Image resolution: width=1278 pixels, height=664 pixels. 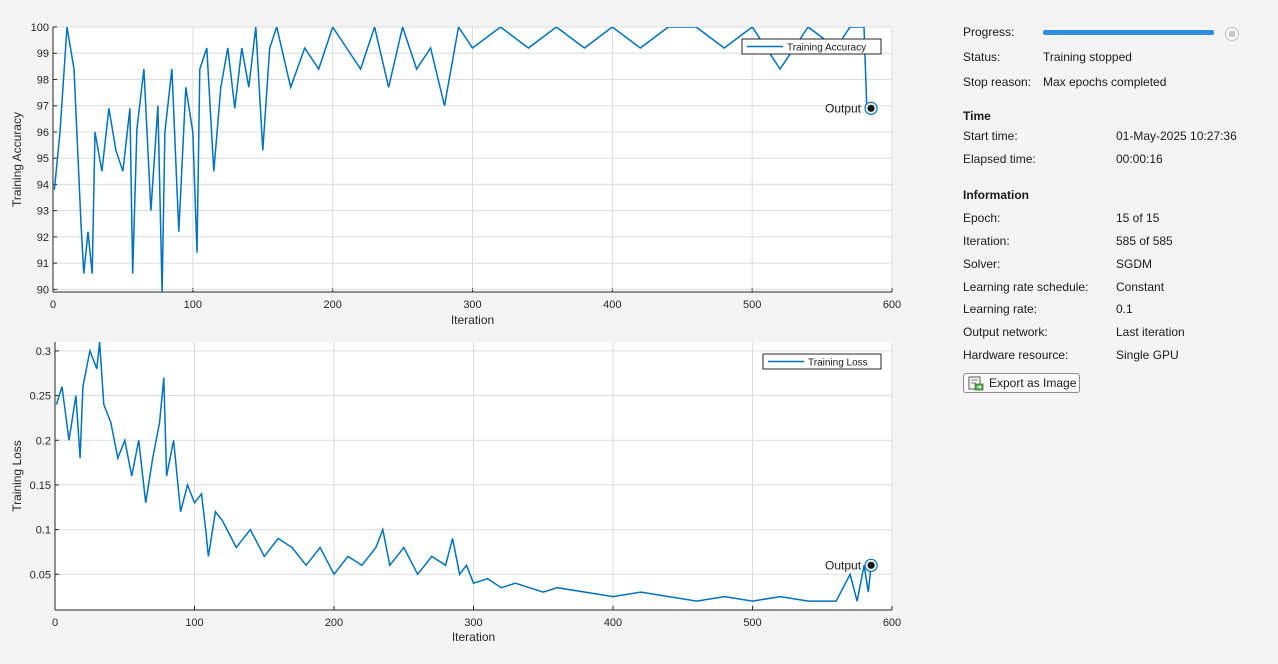 I want to click on output-network-label: Output network:, so click(x=1005, y=332).